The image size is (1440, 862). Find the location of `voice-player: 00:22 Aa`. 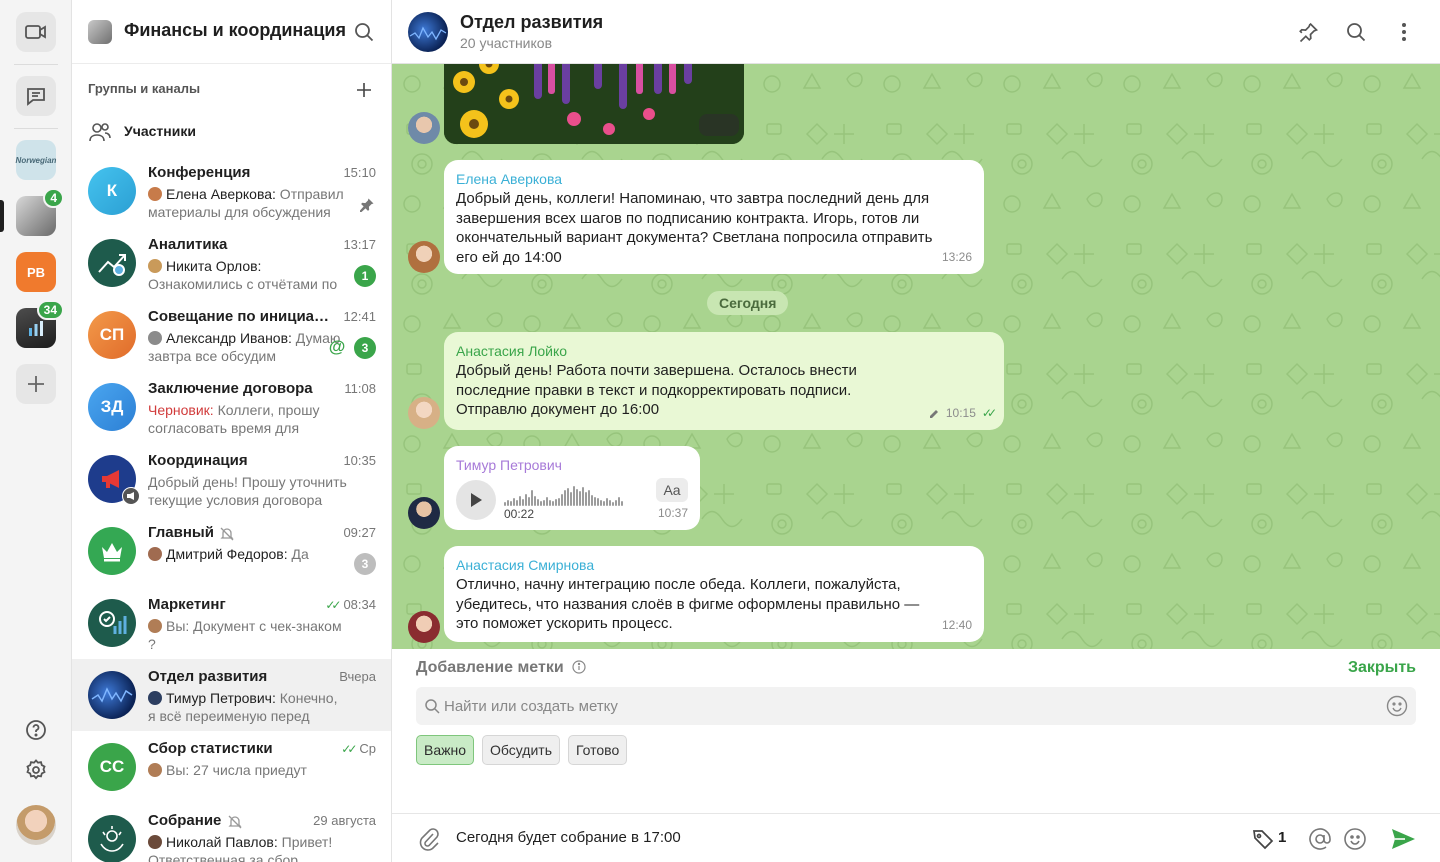

voice-player: 00:22 Aa is located at coordinates (572, 500).